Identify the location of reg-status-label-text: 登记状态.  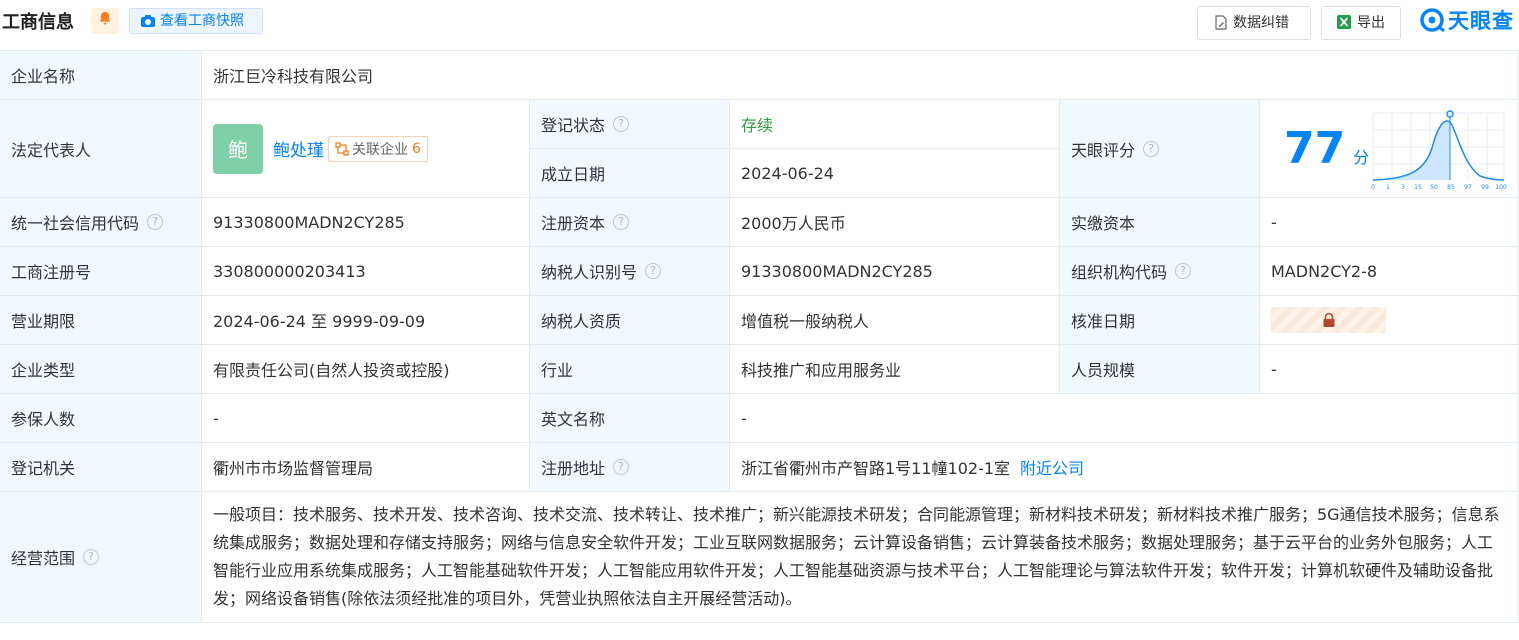
(573, 125).